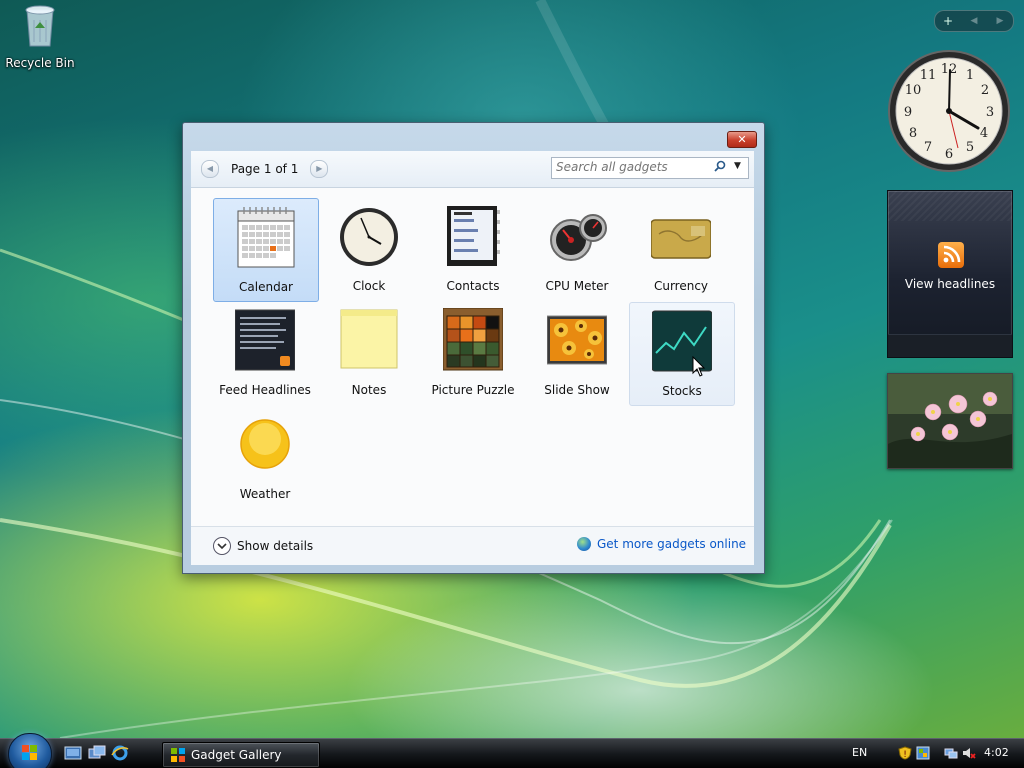  Describe the element at coordinates (266, 237) in the screenshot. I see `calendar-icon` at that location.